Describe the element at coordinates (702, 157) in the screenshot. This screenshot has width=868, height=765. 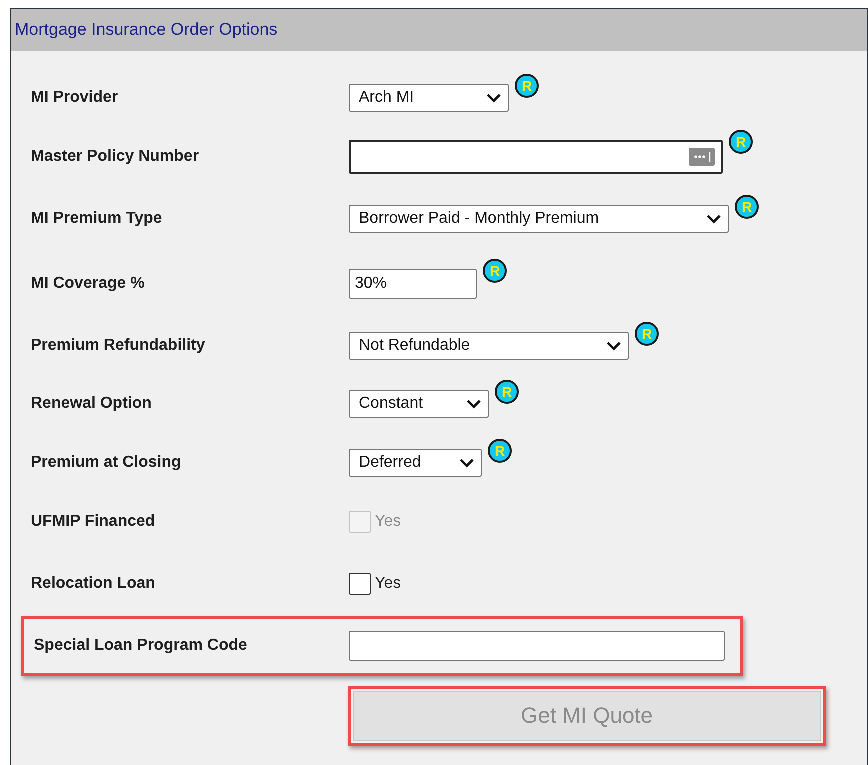
I see `ellipsis-icon` at that location.